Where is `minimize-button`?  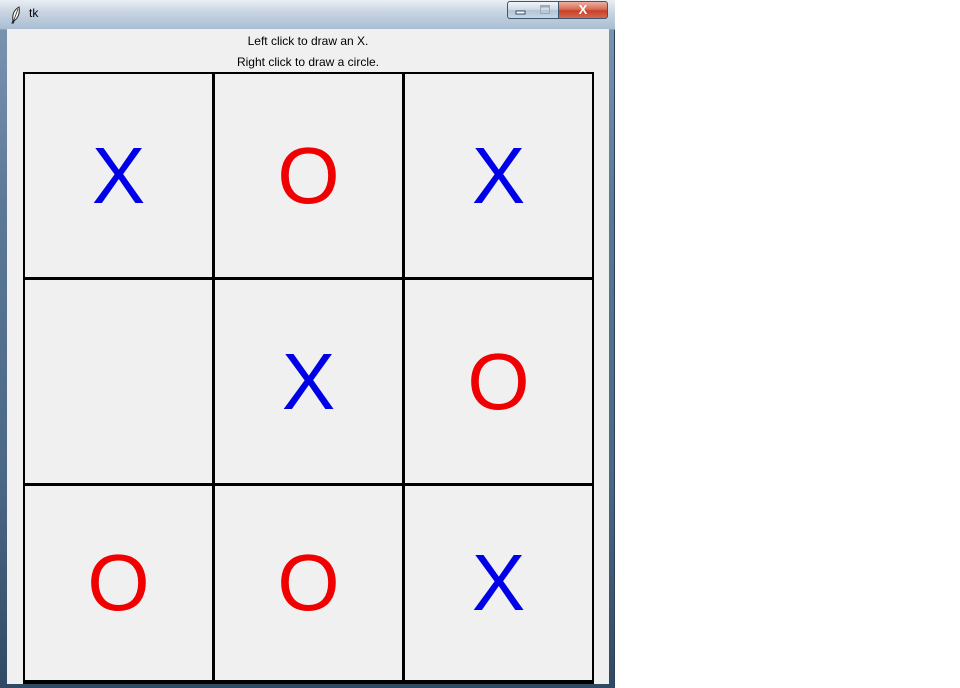 minimize-button is located at coordinates (520, 10).